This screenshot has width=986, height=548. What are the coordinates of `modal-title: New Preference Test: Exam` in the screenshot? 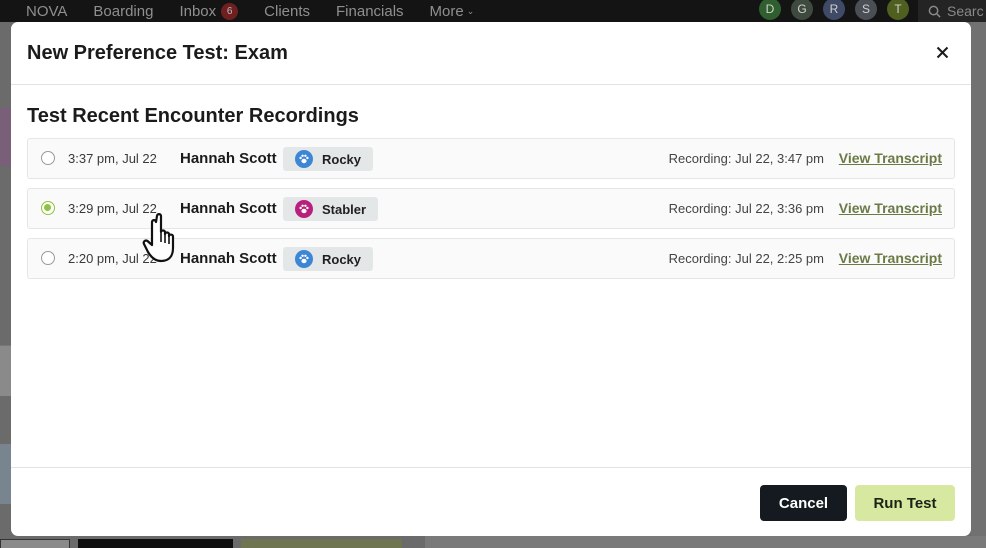 It's located at (157, 53).